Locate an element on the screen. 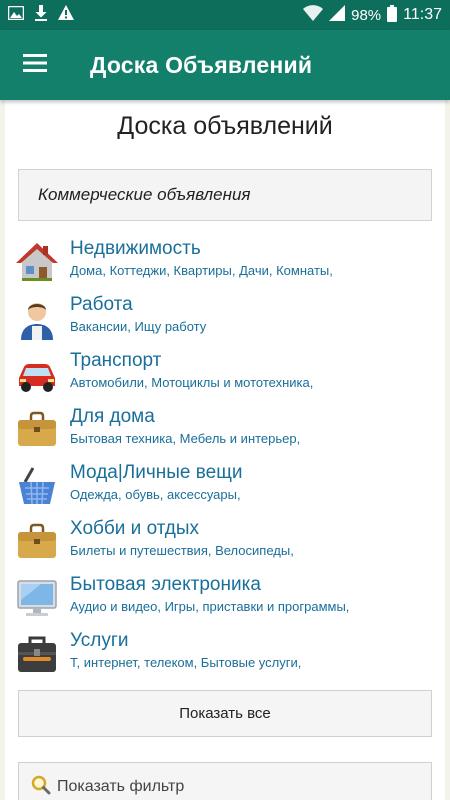 The height and width of the screenshot is (800, 450). category-name: Недвижимость is located at coordinates (135, 248).